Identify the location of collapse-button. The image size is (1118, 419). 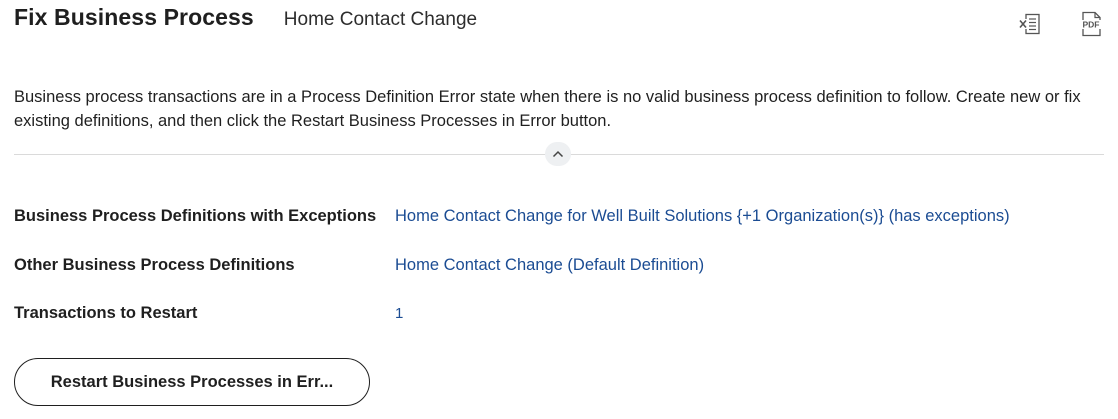
(558, 154).